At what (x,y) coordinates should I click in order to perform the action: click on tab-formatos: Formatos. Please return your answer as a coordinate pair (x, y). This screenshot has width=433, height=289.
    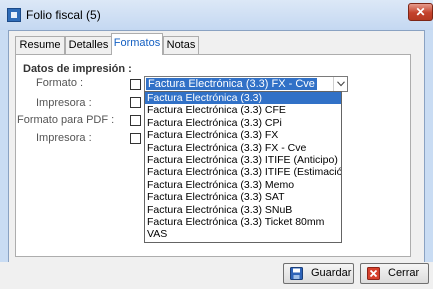
    Looking at the image, I should click on (137, 44).